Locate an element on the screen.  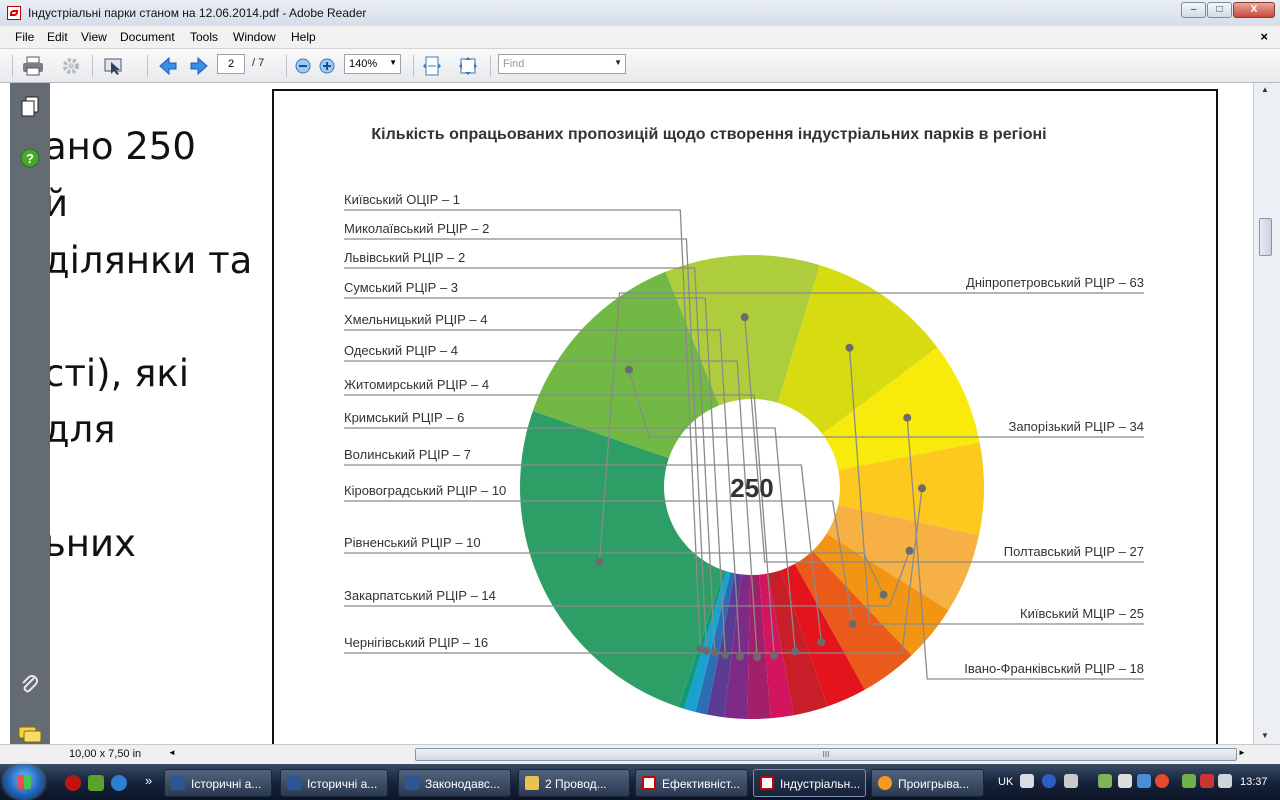
doc-text-fragment: сті), які is located at coordinates (120, 373).